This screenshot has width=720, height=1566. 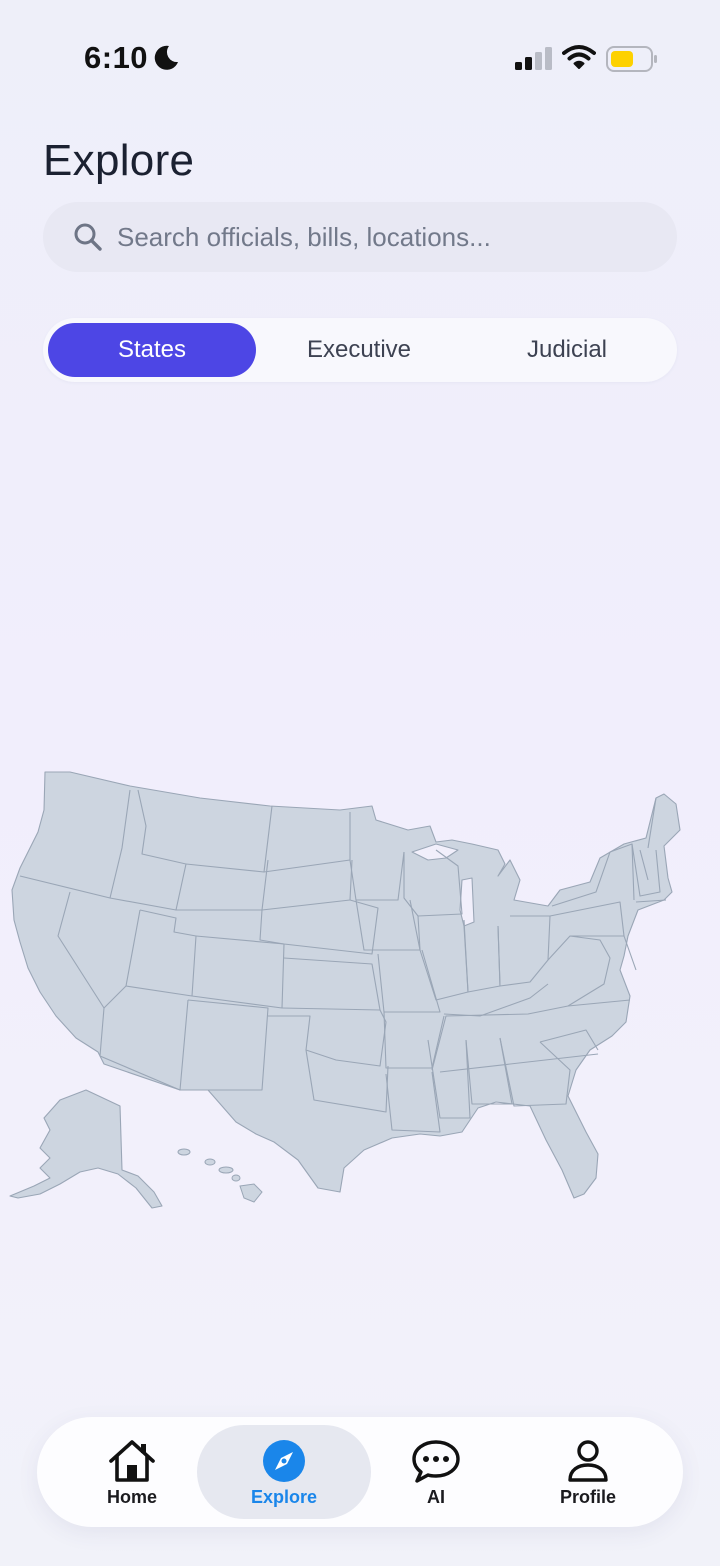 What do you see at coordinates (436, 1497) in the screenshot?
I see `tab-ai-label: AI` at bounding box center [436, 1497].